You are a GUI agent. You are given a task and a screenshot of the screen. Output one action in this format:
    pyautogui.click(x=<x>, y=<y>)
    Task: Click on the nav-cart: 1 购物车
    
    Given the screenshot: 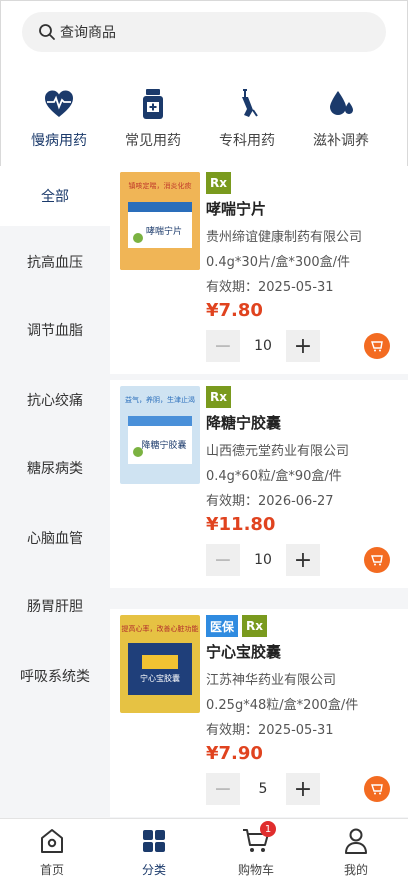 What is the action you would take?
    pyautogui.click(x=256, y=851)
    